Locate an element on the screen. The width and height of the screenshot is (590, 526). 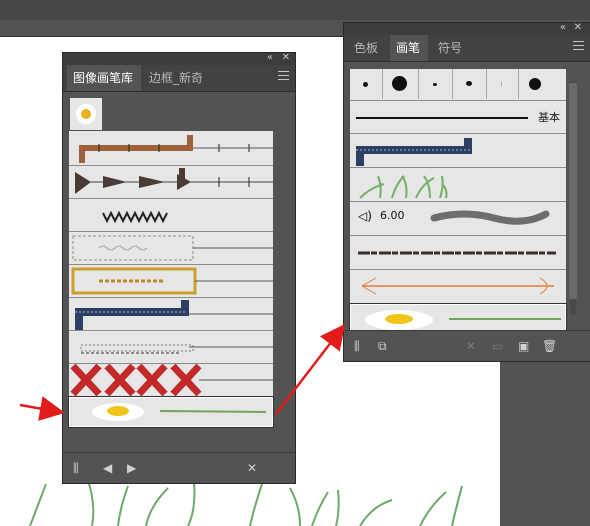
metal-arrow-border-swatch is located at coordinates (174, 181).